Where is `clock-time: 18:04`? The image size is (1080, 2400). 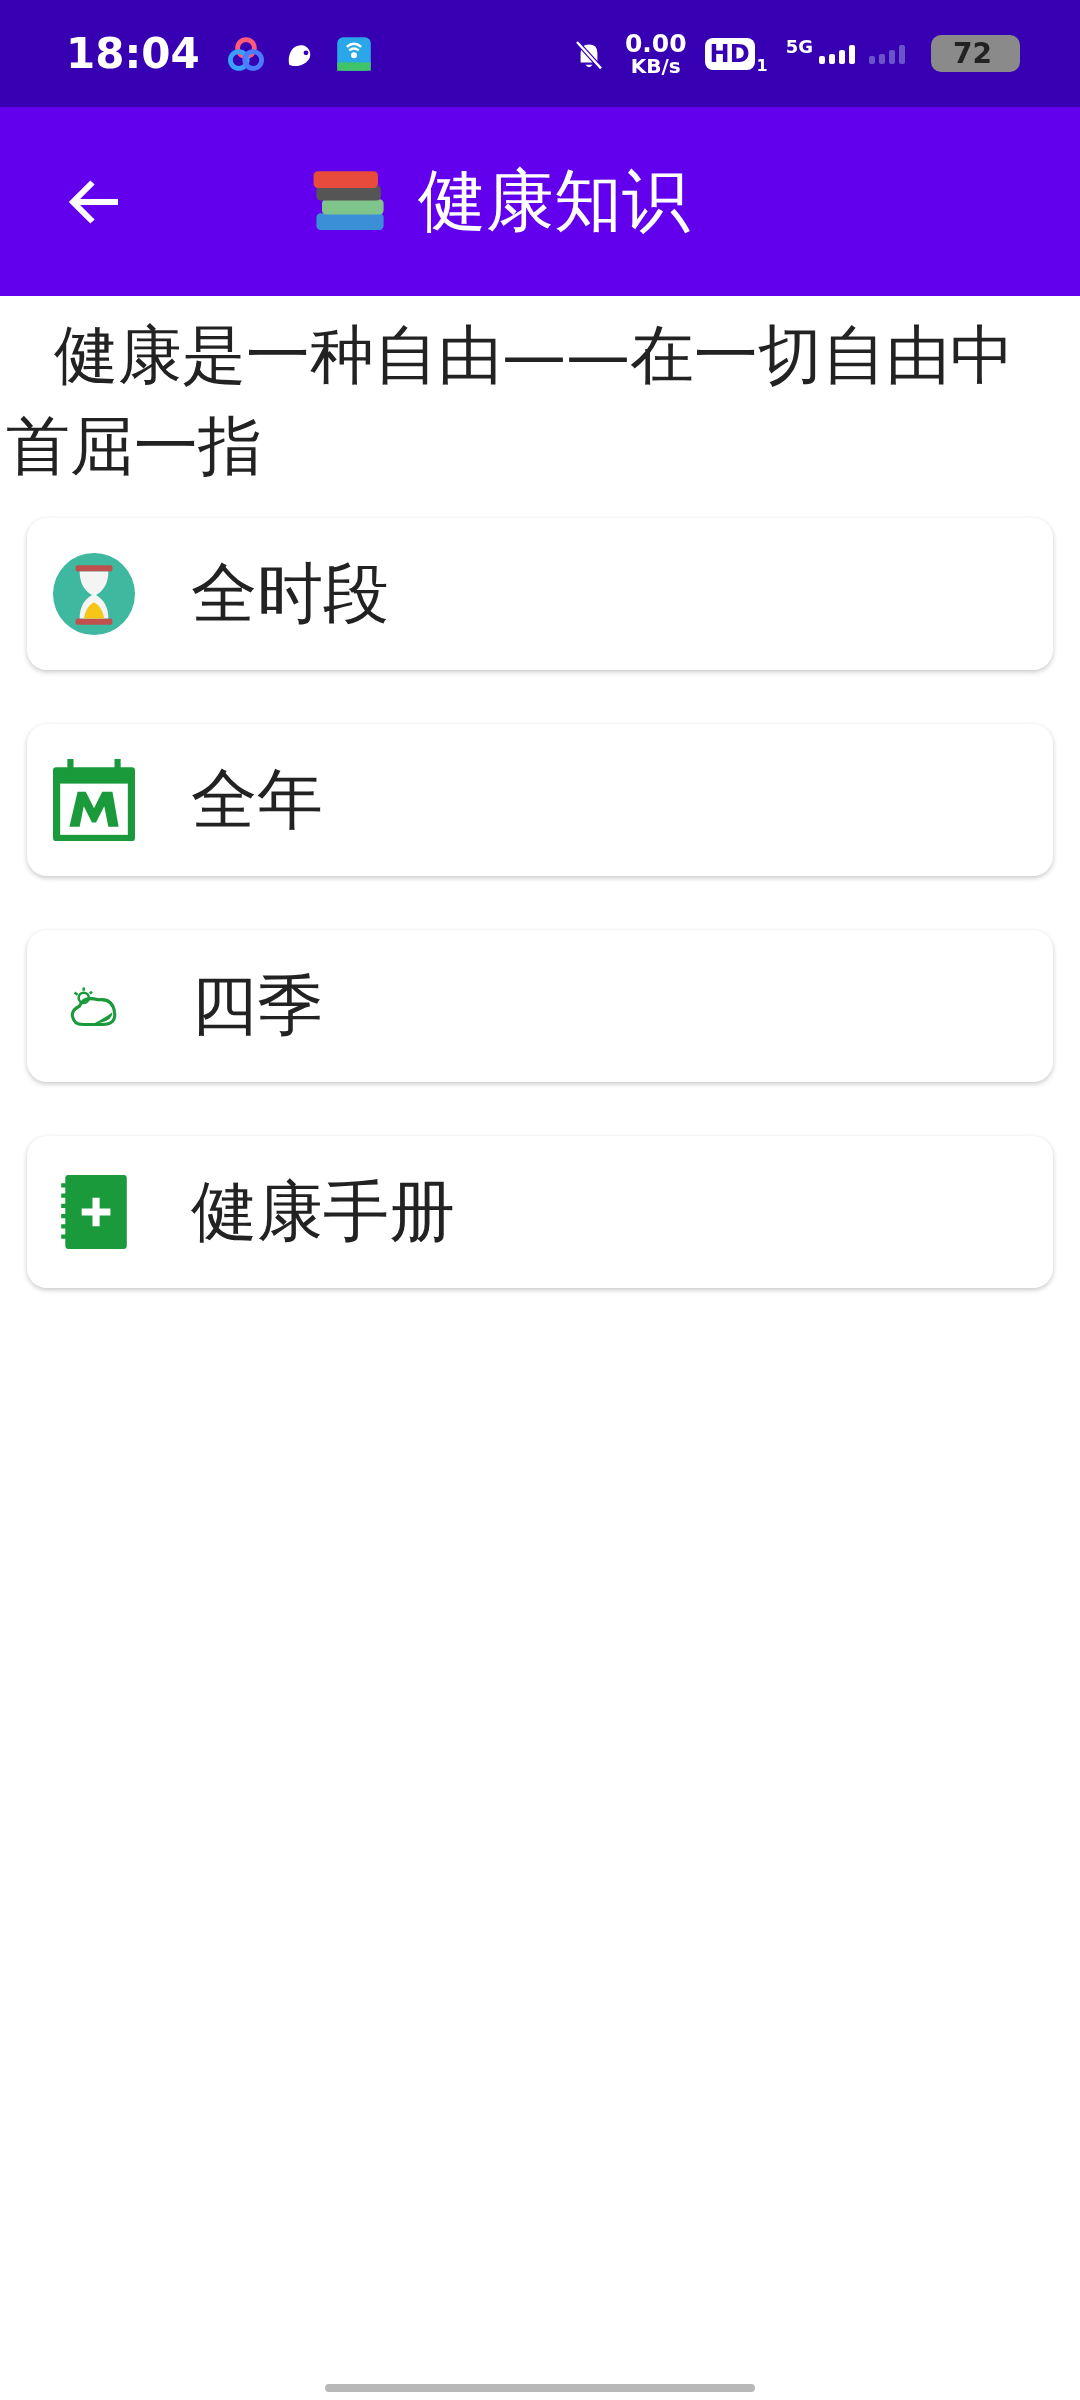 clock-time: 18:04 is located at coordinates (133, 53).